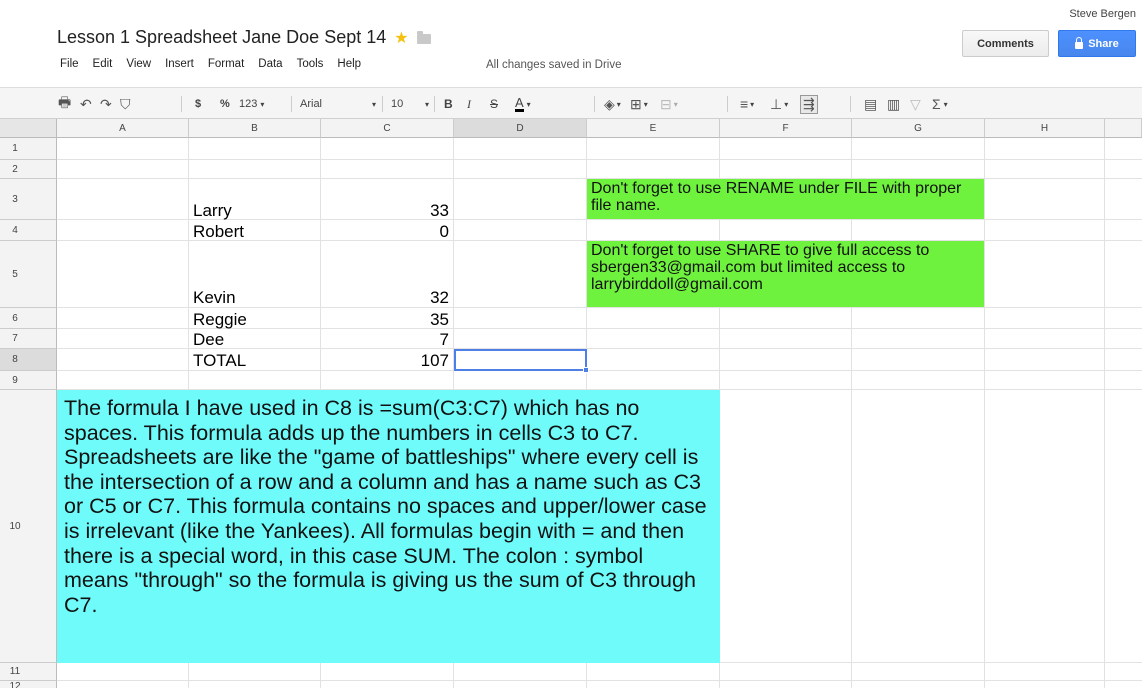 The width and height of the screenshot is (1142, 688). Describe the element at coordinates (786, 128) in the screenshot. I see `column-header-f: F` at that location.